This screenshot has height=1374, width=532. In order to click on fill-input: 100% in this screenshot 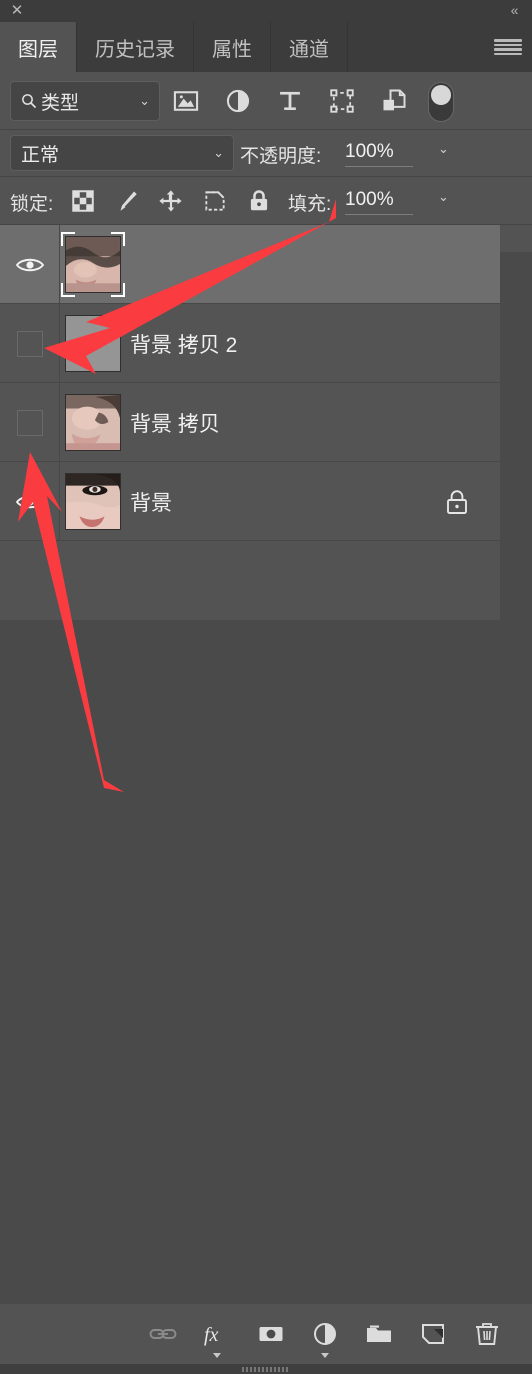, I will do `click(379, 202)`.